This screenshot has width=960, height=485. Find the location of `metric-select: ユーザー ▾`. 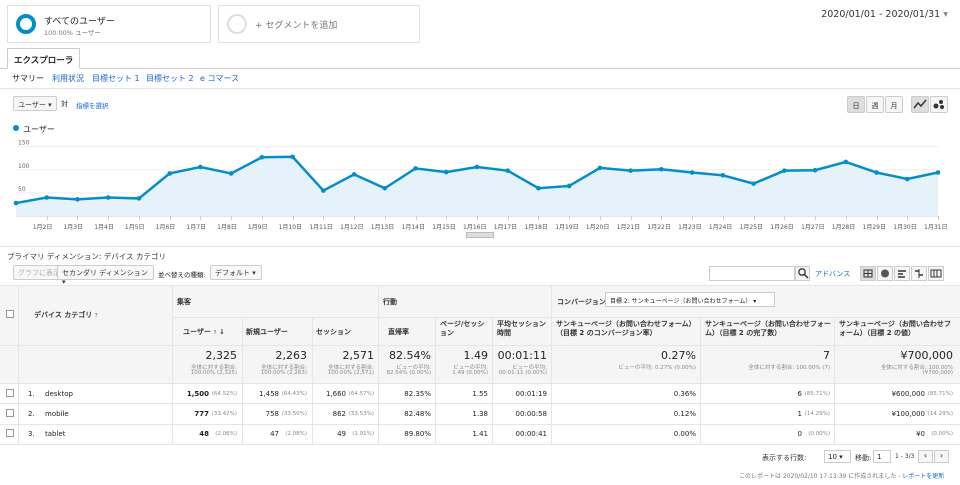

metric-select: ユーザー ▾ is located at coordinates (35, 103).